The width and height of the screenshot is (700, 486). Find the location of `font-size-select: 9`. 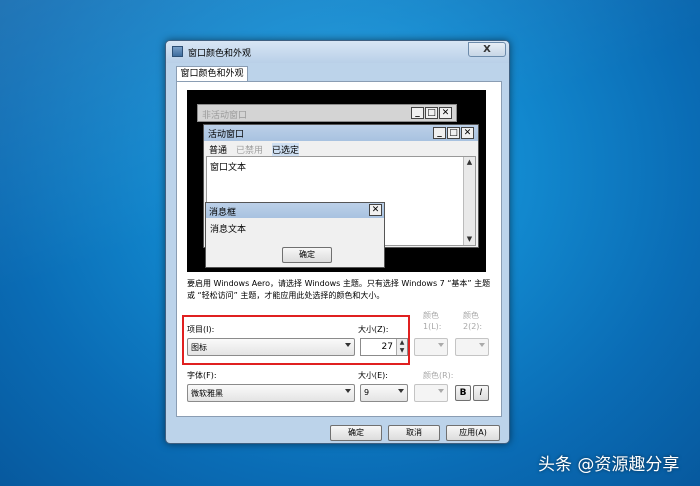

font-size-select: 9 is located at coordinates (384, 393).